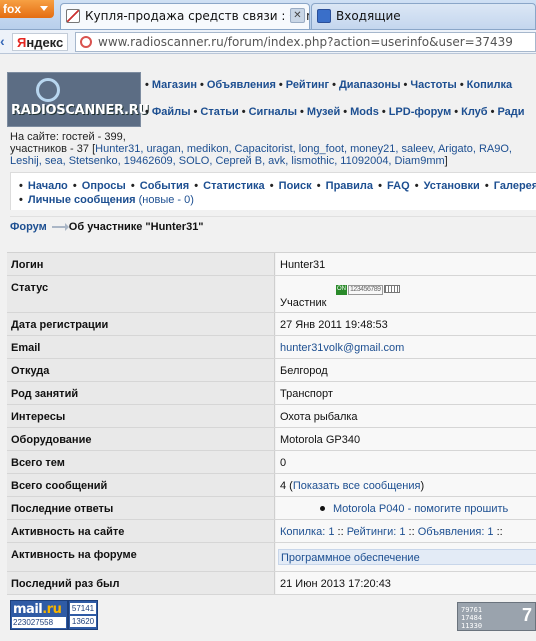 The width and height of the screenshot is (536, 641). Describe the element at coordinates (376, 532) in the screenshot. I see `activity-ratings-link: Рейтинги: 1` at that location.